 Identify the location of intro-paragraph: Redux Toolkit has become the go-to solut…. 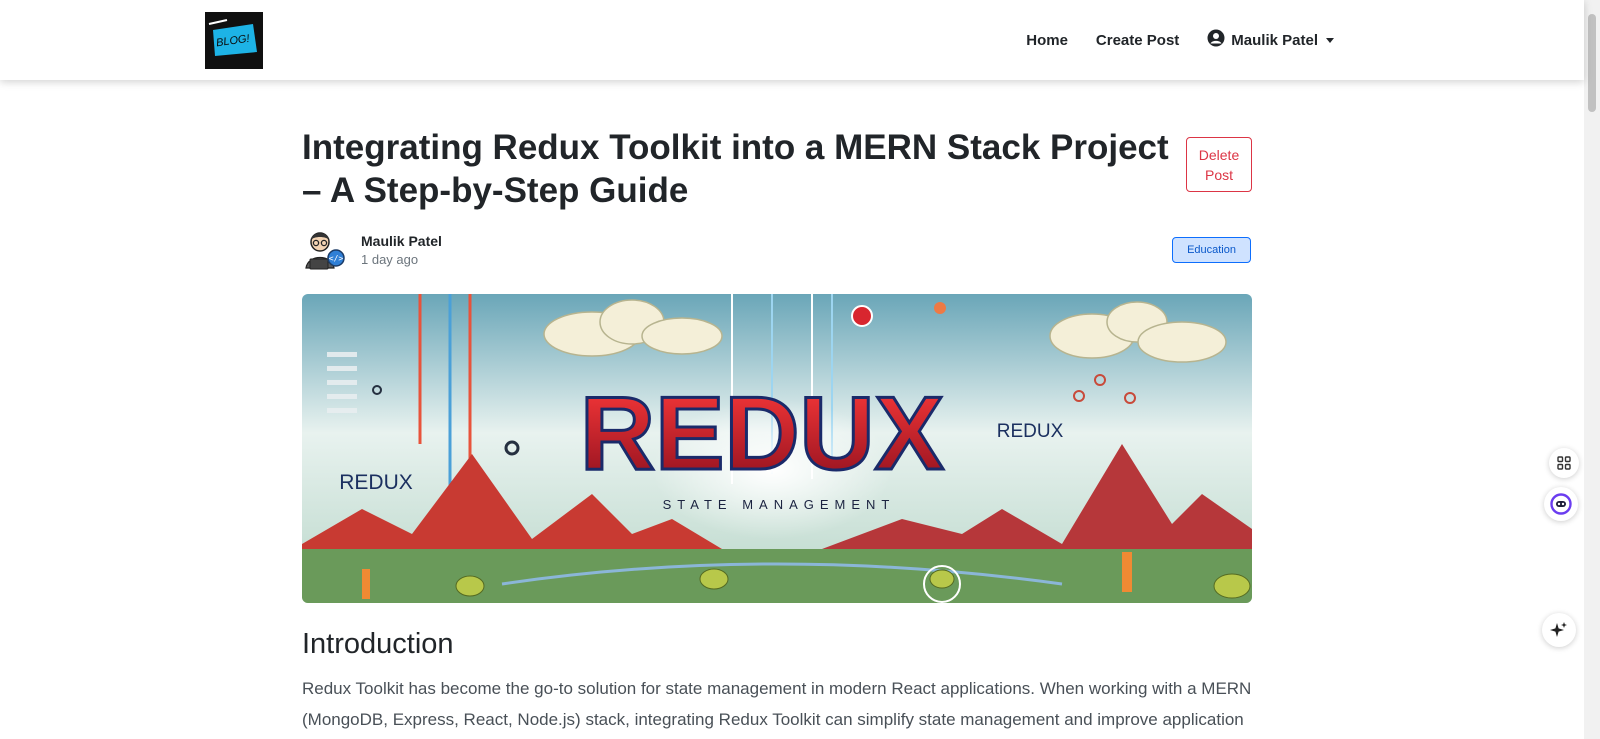
(777, 704).